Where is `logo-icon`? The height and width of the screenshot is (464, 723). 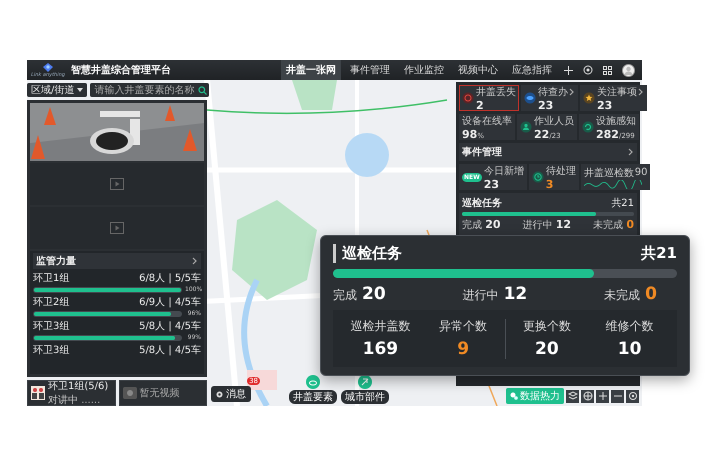
logo-icon is located at coordinates (48, 67).